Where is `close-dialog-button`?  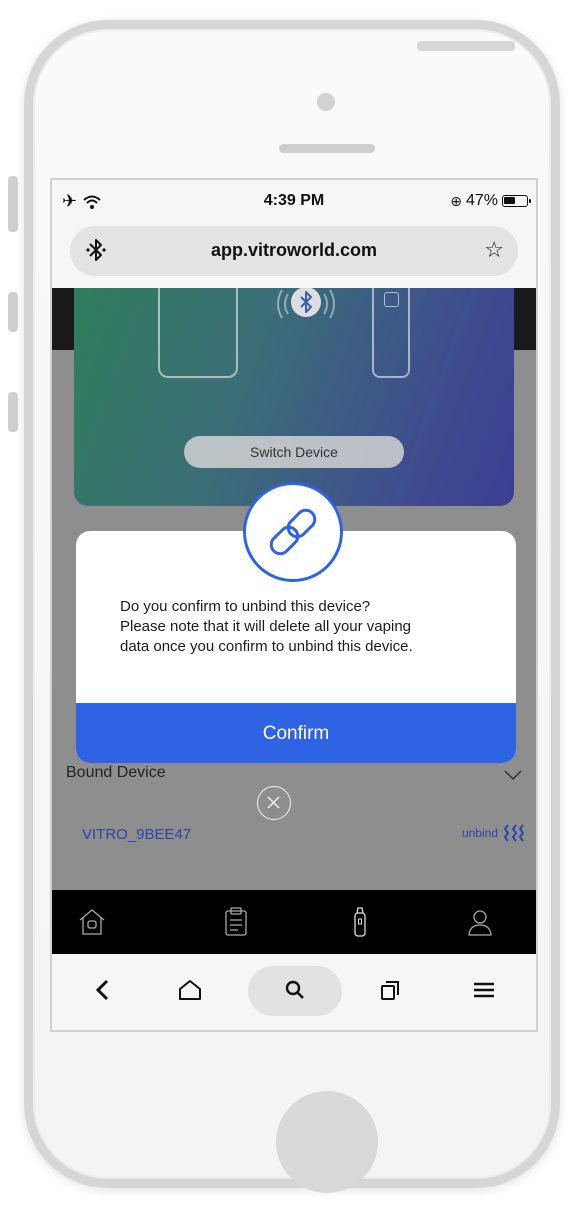
close-dialog-button is located at coordinates (274, 803).